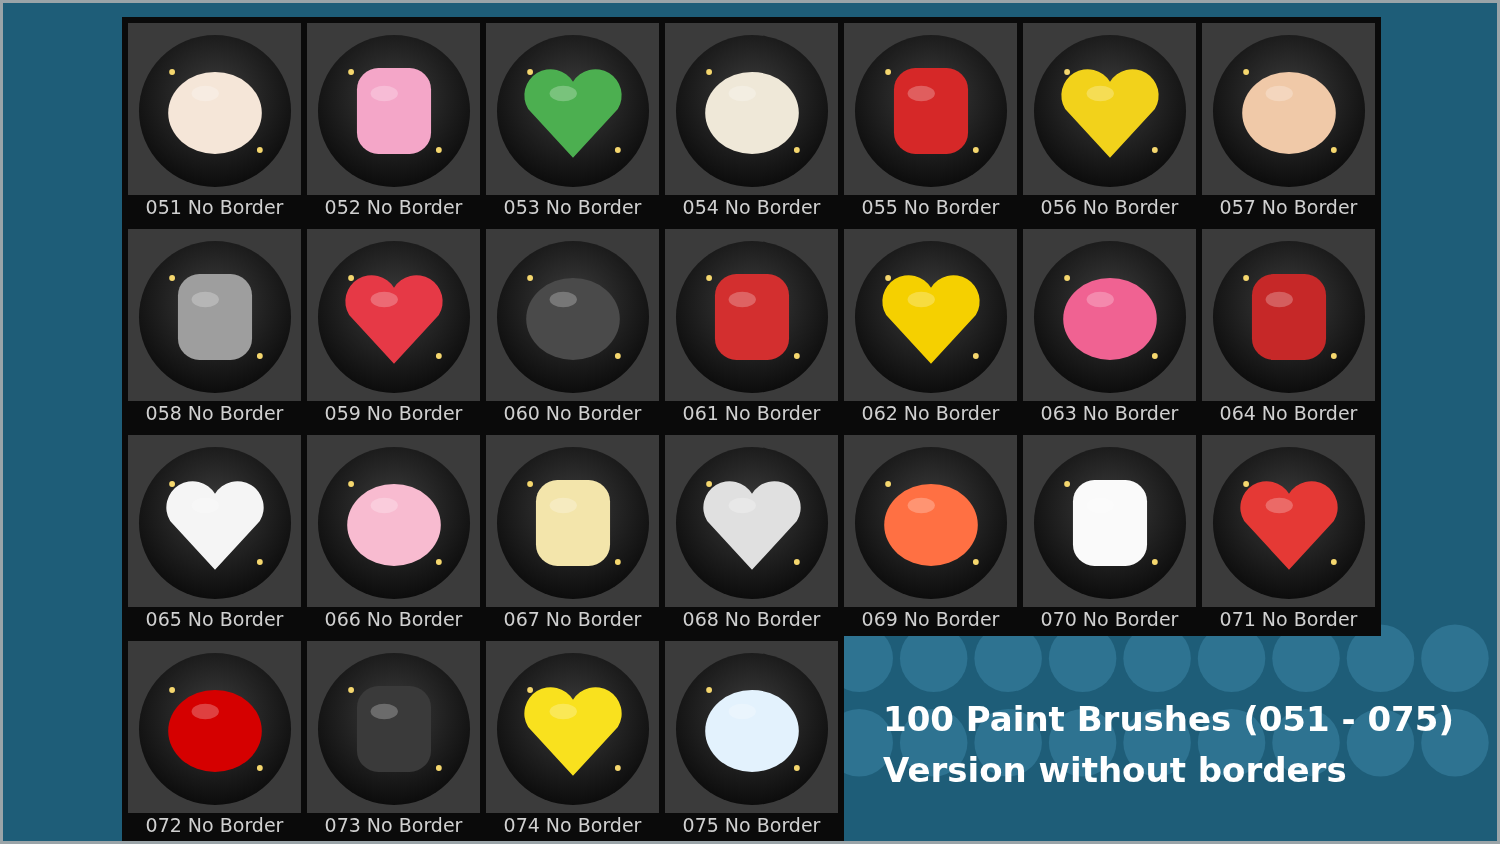  Describe the element at coordinates (930, 533) in the screenshot. I see `brush-tile: 069 No Border` at that location.